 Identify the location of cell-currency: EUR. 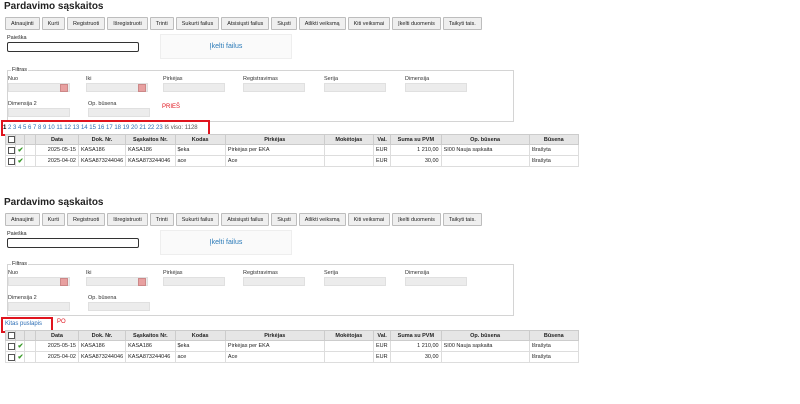
(382, 357).